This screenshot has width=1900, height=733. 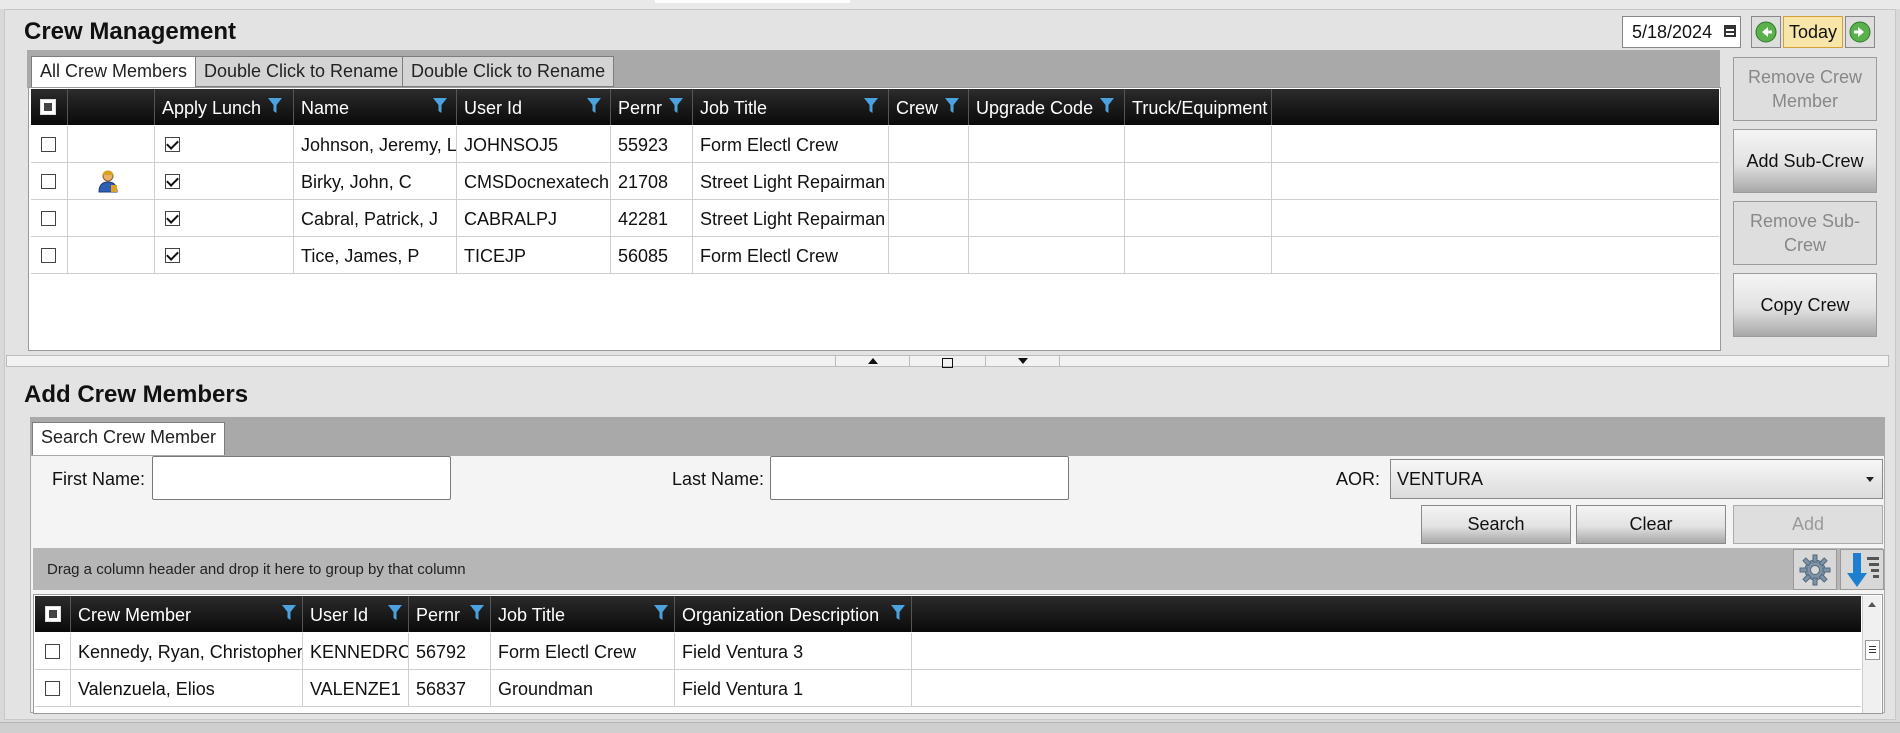 I want to click on cell-pernr: 56792, so click(x=450, y=651).